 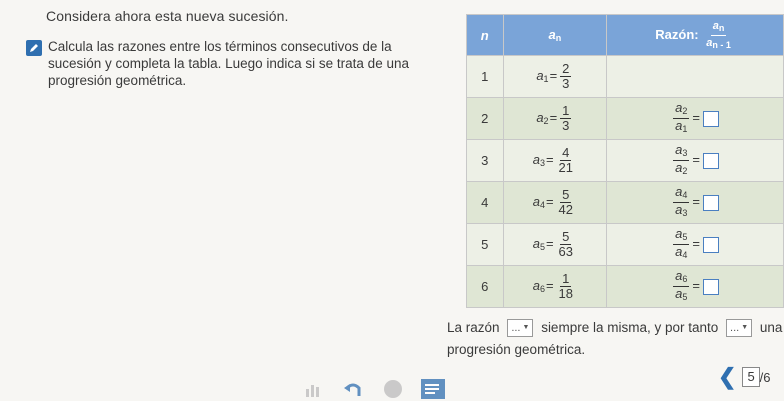 I want to click on table-row: 2 a2= 1 3 a2 a1 =, so click(x=625, y=118).